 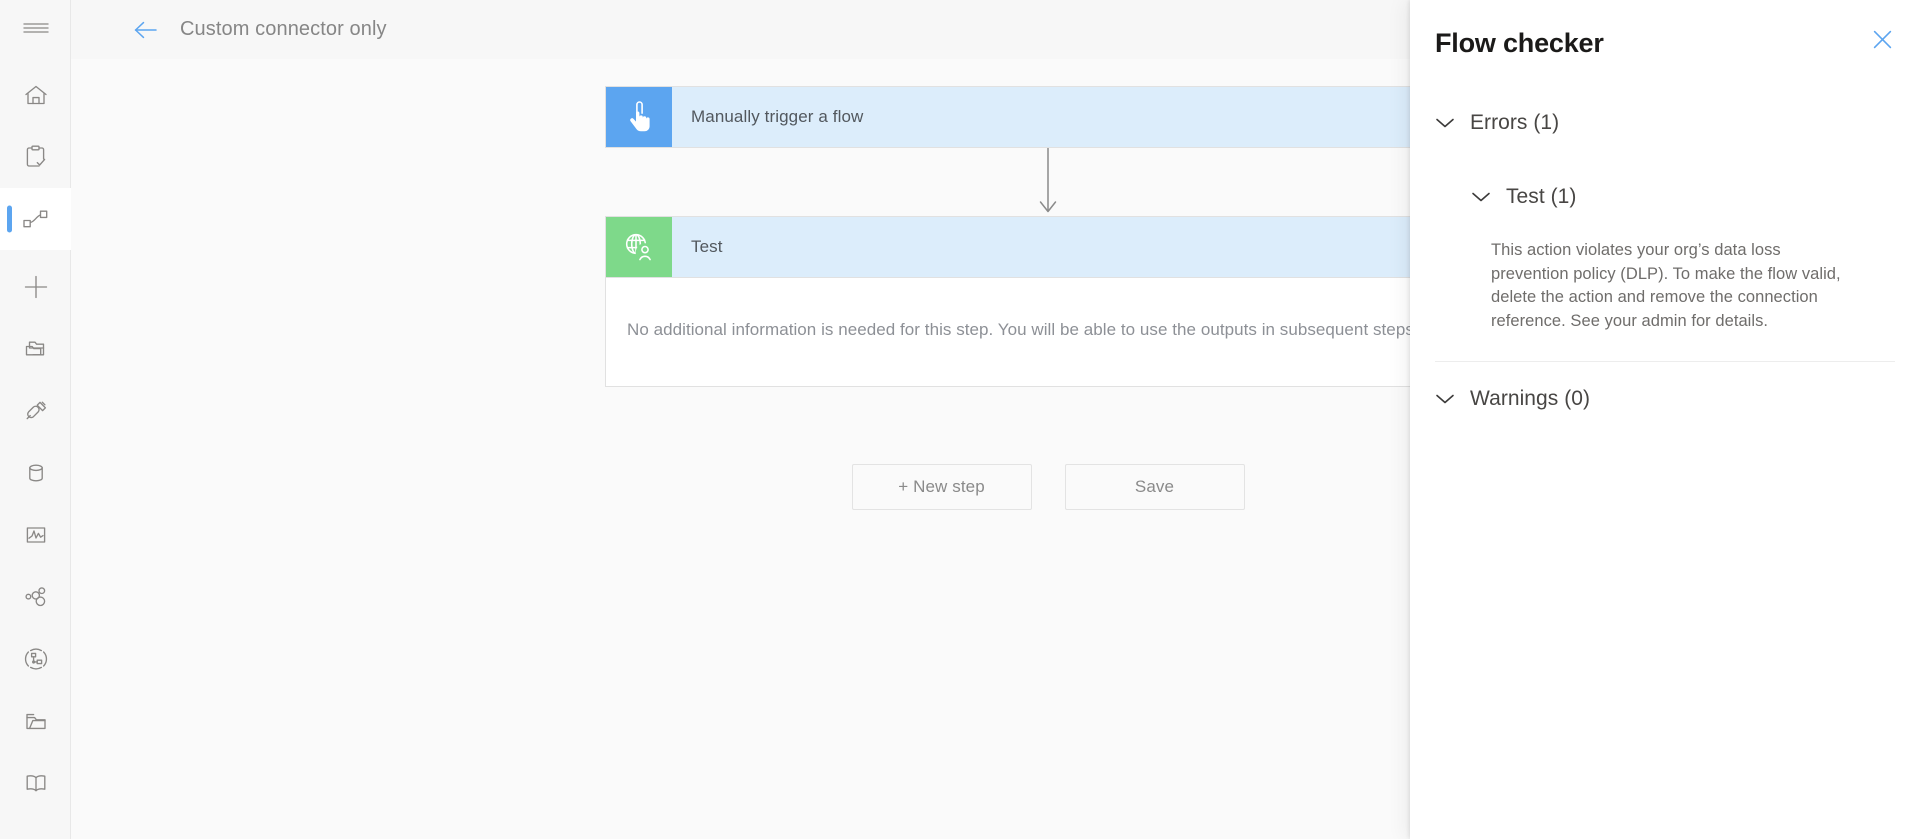 I want to click on trigger-card: Manually trigger a flow, so click(x=1048, y=117).